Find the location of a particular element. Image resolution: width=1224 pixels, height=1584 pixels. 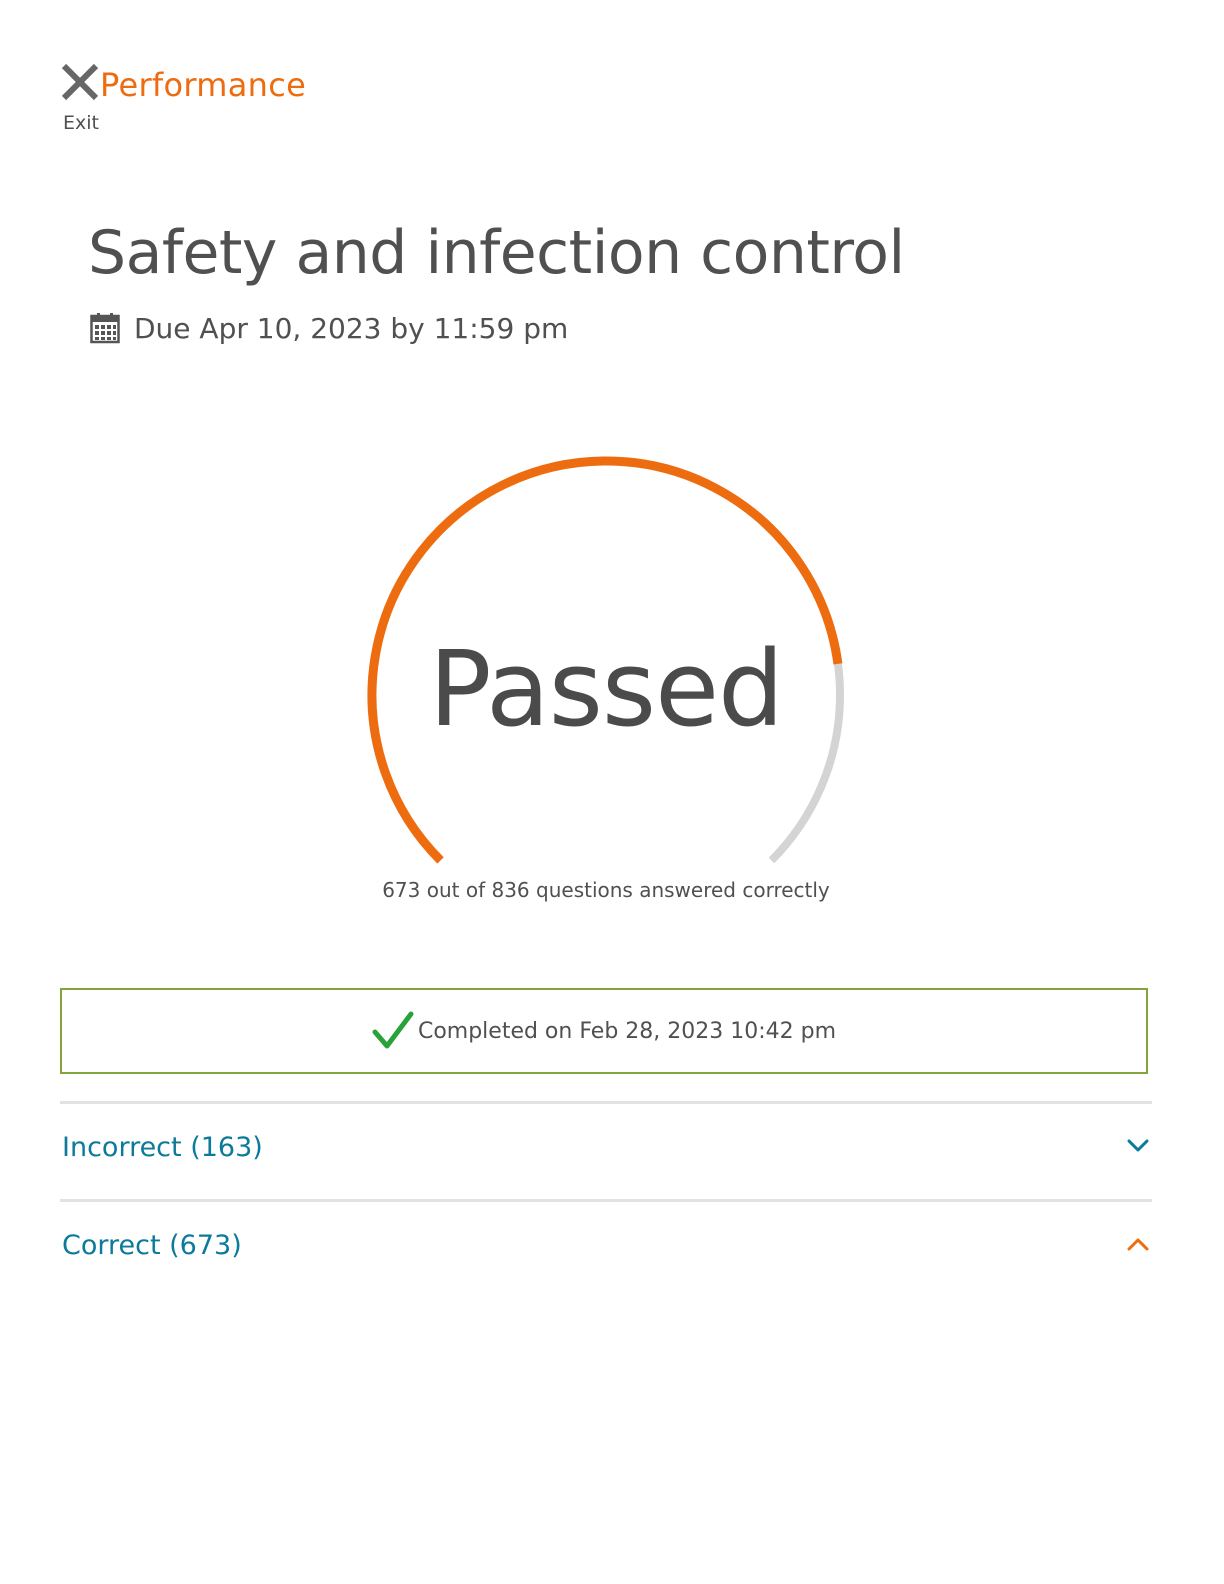

page-title: Safety and infection control is located at coordinates (496, 253).